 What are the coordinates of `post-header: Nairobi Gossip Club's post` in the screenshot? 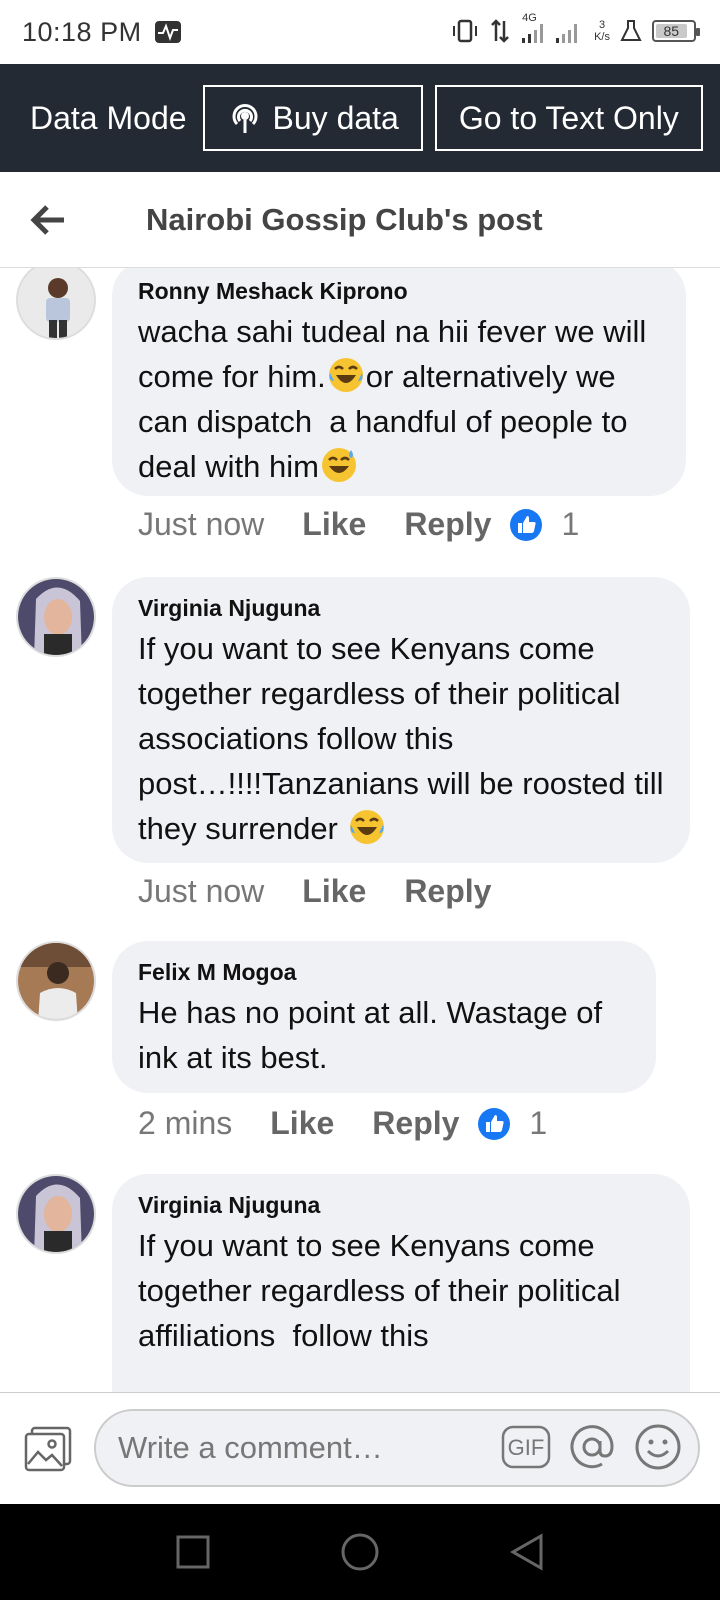 It's located at (360, 220).